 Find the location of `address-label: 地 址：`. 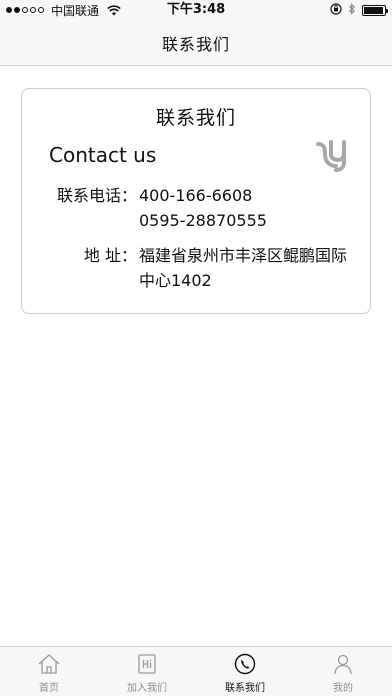

address-label: 地 址： is located at coordinates (110, 255).